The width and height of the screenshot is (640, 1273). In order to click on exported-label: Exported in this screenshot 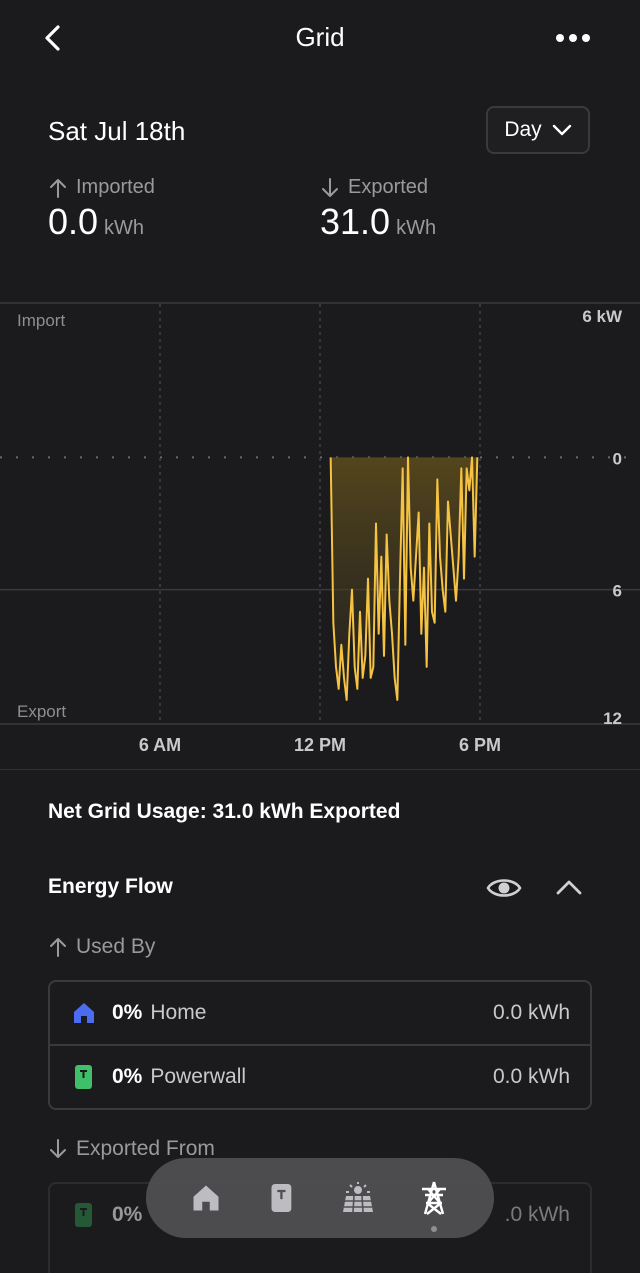, I will do `click(388, 187)`.